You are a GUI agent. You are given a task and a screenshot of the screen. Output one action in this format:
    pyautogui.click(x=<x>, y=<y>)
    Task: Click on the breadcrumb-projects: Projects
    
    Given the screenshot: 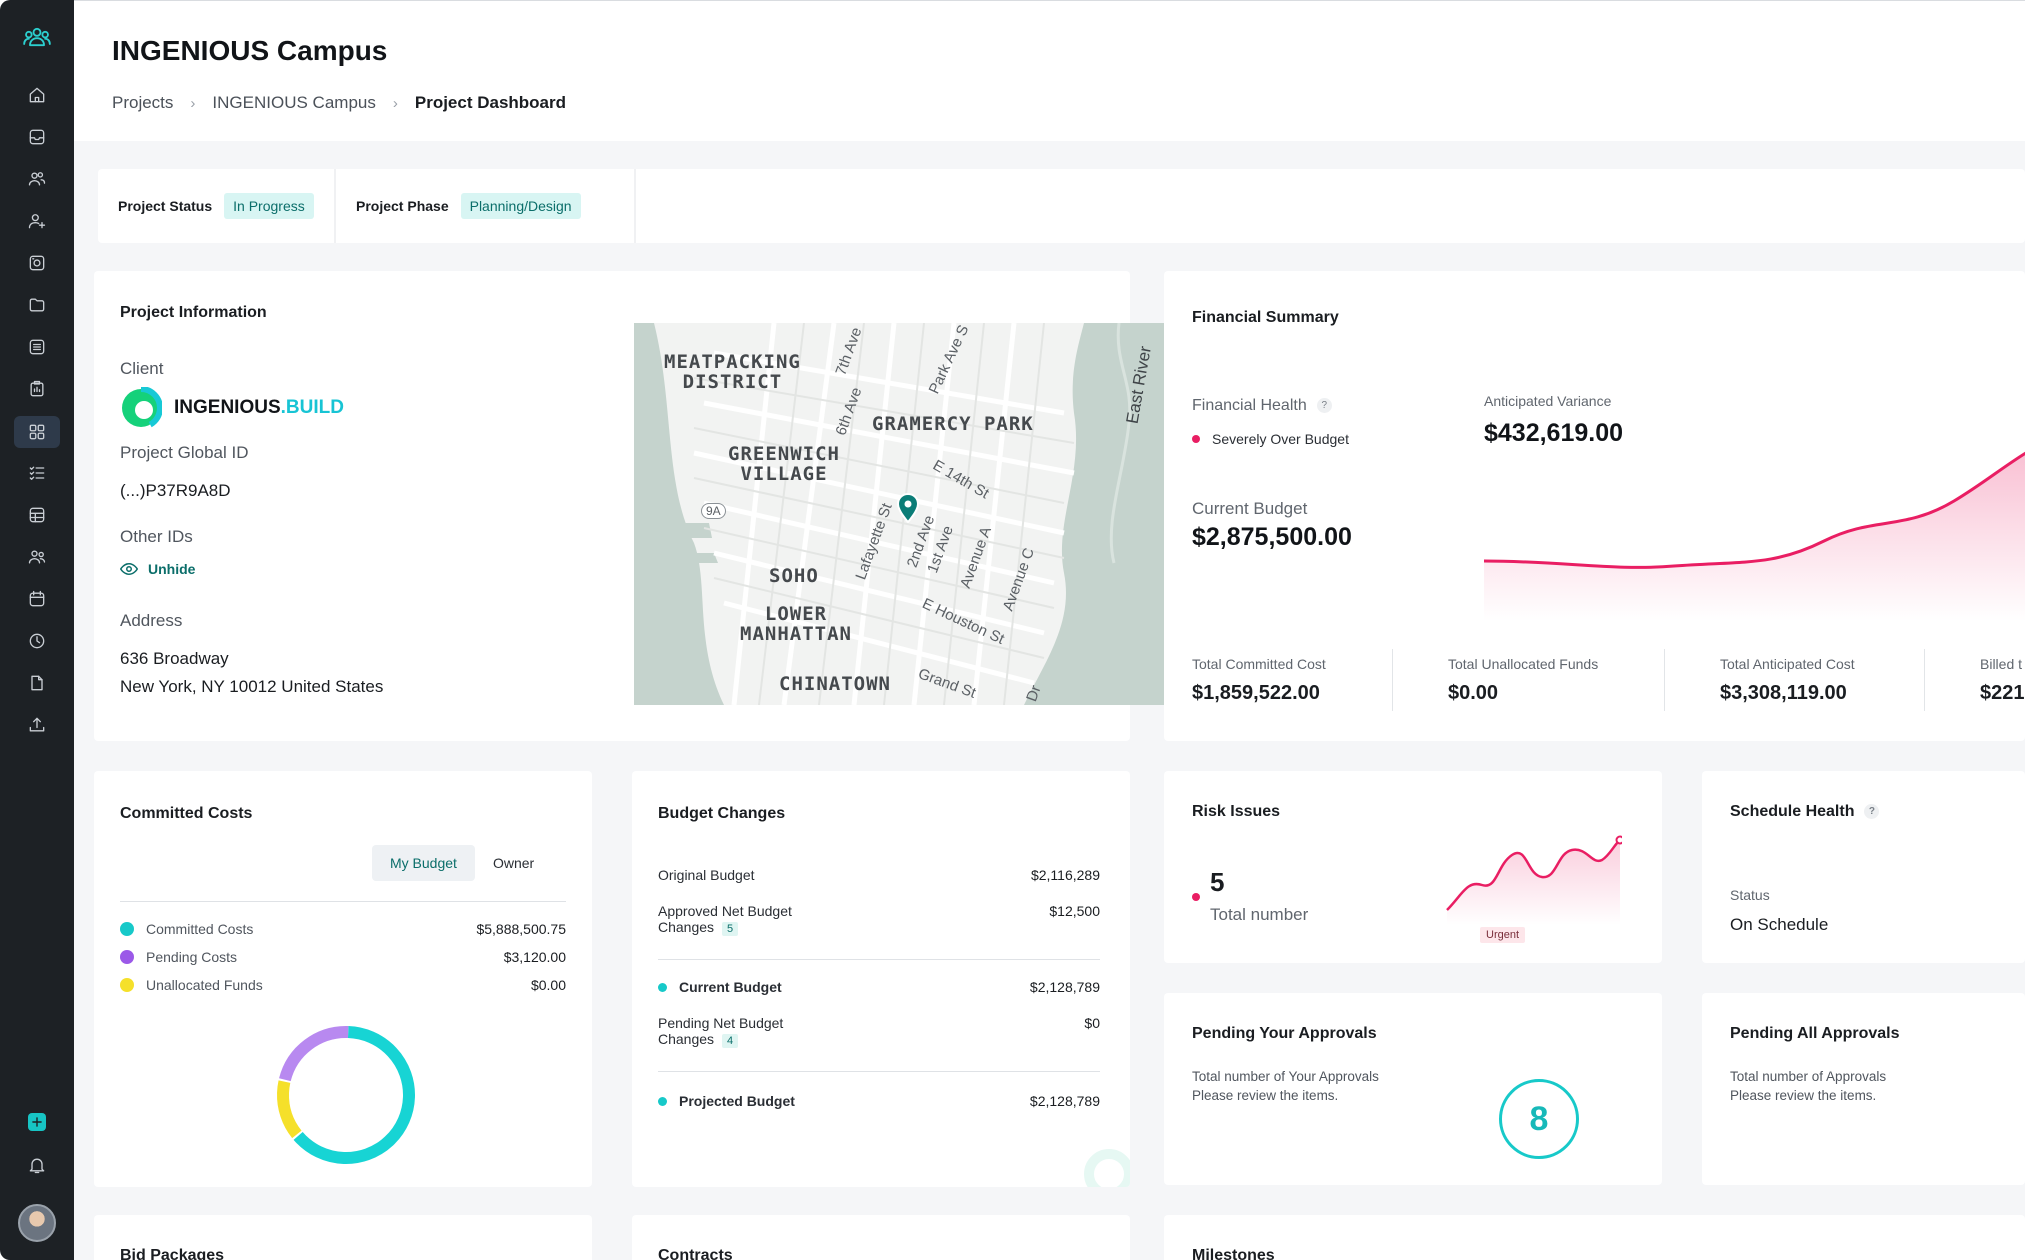 What is the action you would take?
    pyautogui.click(x=142, y=103)
    